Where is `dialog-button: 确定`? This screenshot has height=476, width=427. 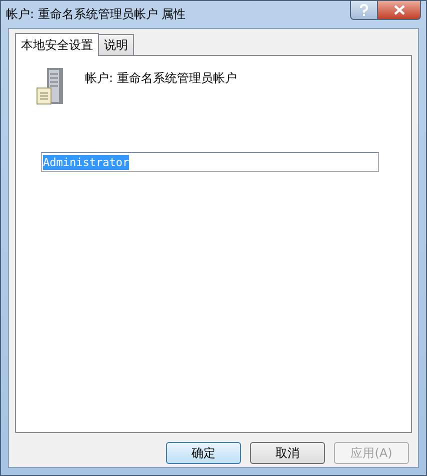 dialog-button: 确定 is located at coordinates (203, 453).